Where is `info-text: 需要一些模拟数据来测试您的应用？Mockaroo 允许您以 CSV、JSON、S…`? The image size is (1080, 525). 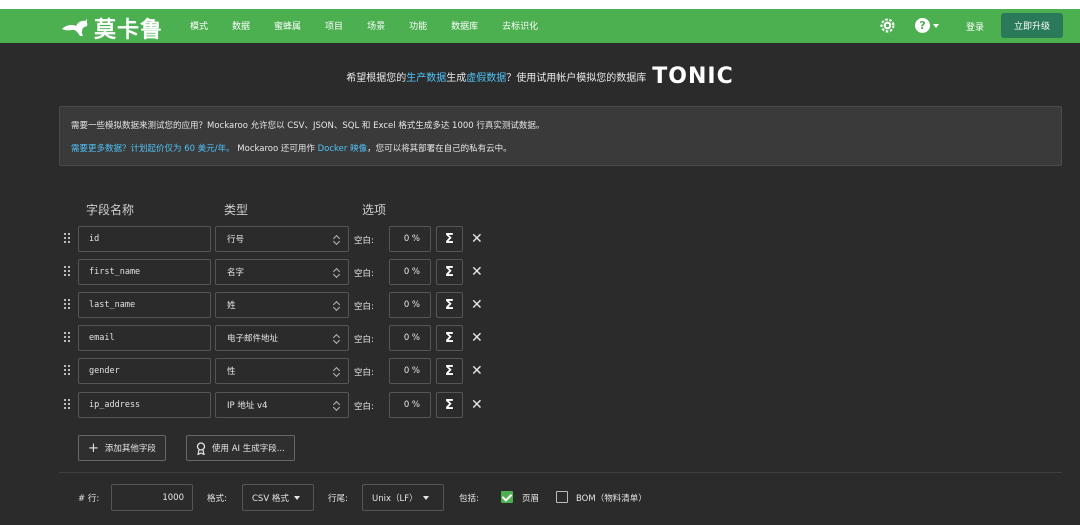 info-text: 需要一些模拟数据来测试您的应用？Mockaroo 允许您以 CSV、JSON、S… is located at coordinates (308, 126).